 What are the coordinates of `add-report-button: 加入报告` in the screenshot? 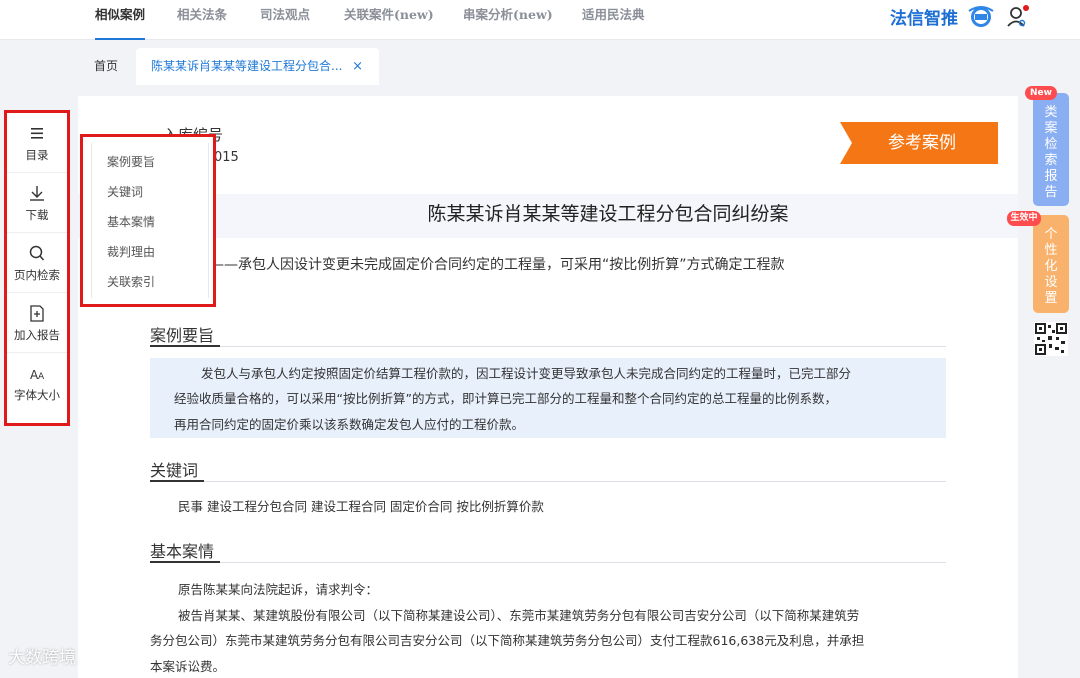 It's located at (37, 323).